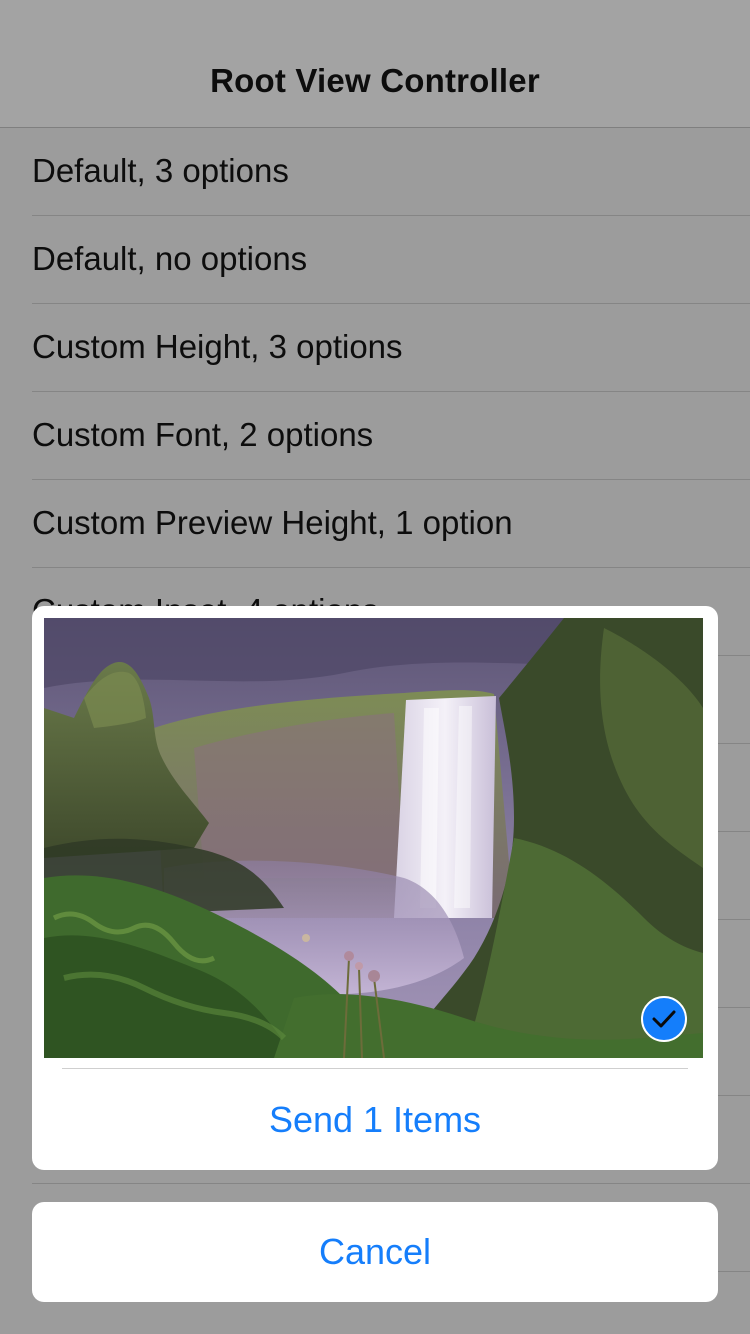 Image resolution: width=750 pixels, height=1334 pixels. What do you see at coordinates (170, 258) in the screenshot?
I see `row-label: Default, no options` at bounding box center [170, 258].